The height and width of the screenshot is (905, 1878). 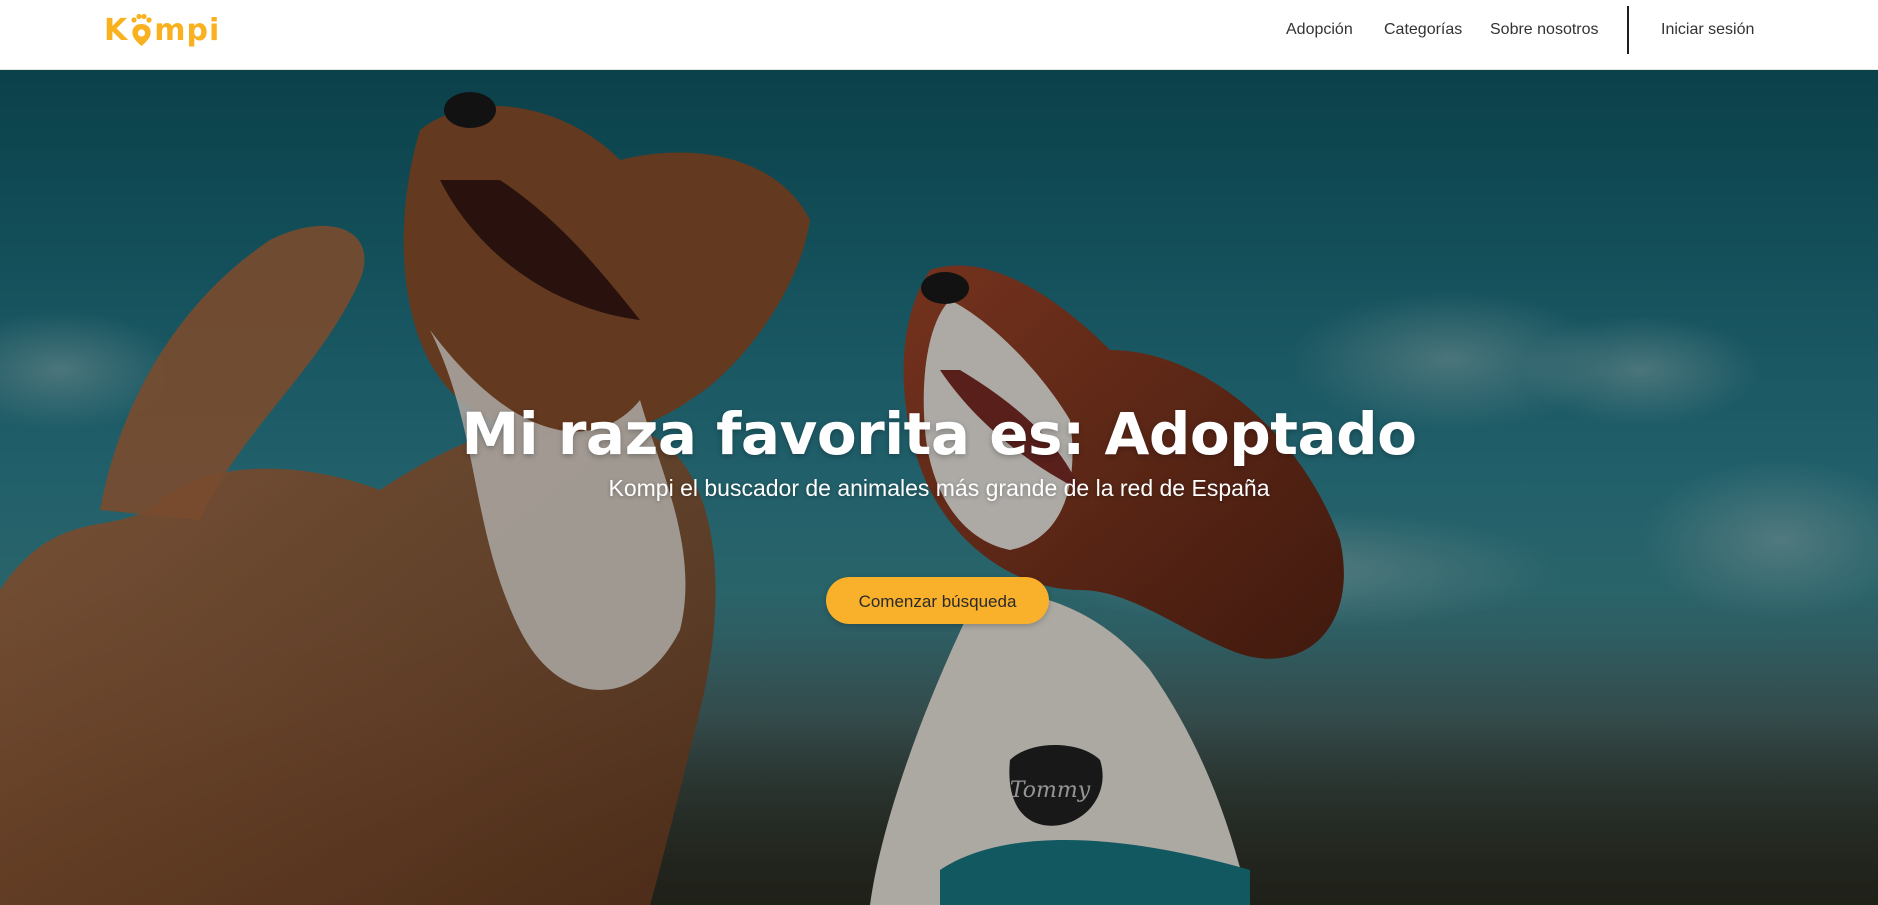 What do you see at coordinates (937, 600) in the screenshot?
I see `start-search-button: Comenzar búsqueda` at bounding box center [937, 600].